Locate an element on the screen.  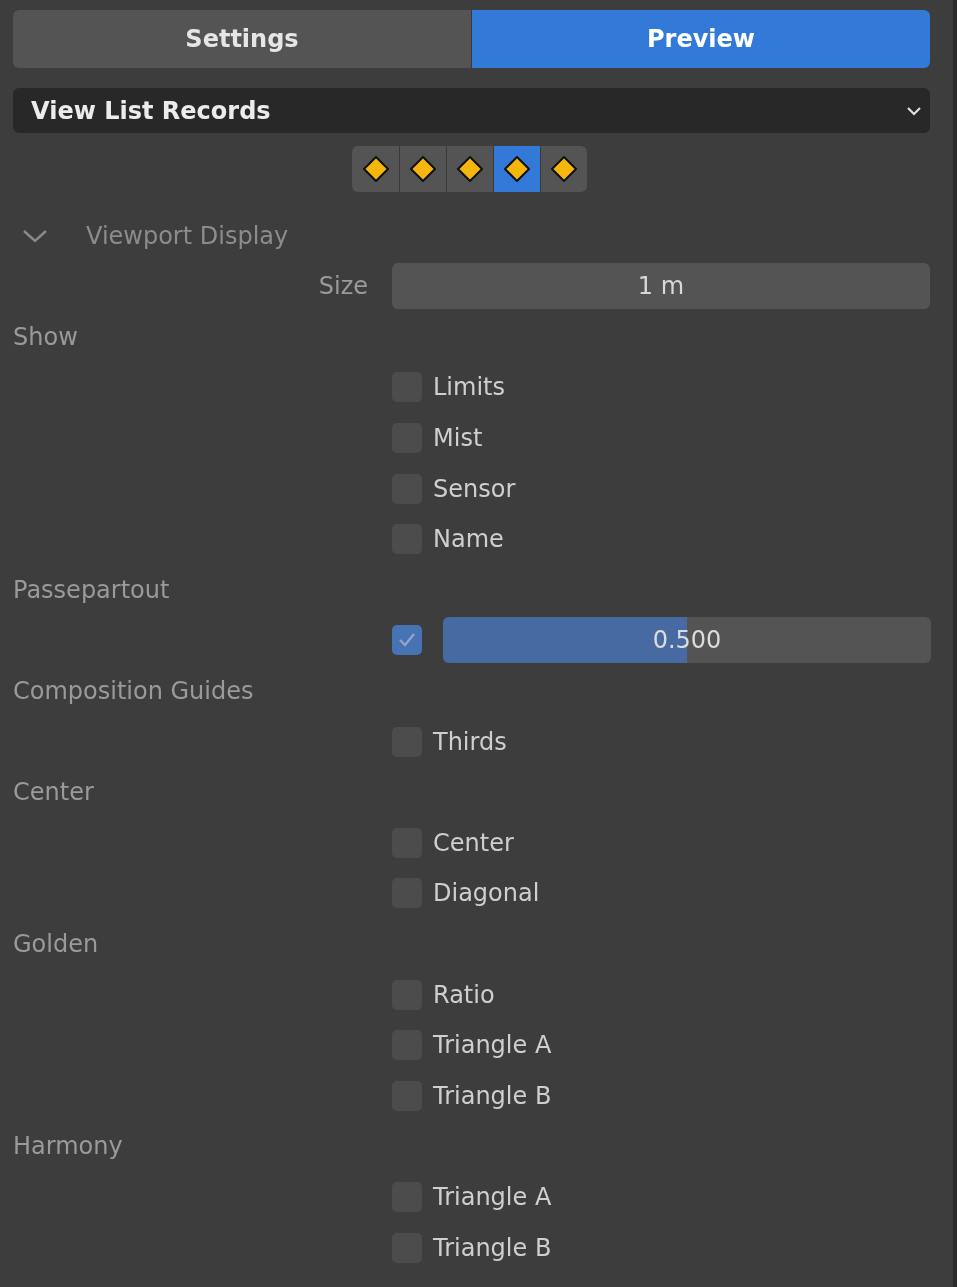
section-title: Viewport Display is located at coordinates (187, 236).